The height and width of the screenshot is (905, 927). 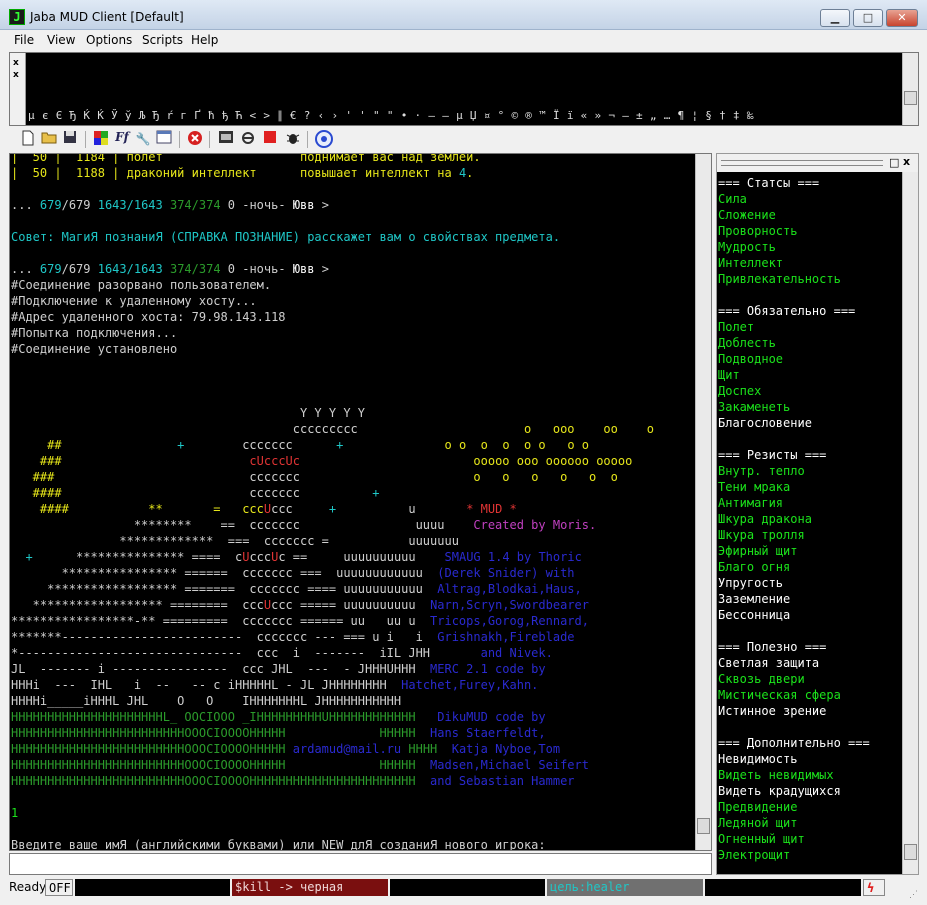 What do you see at coordinates (470, 173) in the screenshot?
I see `terminal-segment: .` at bounding box center [470, 173].